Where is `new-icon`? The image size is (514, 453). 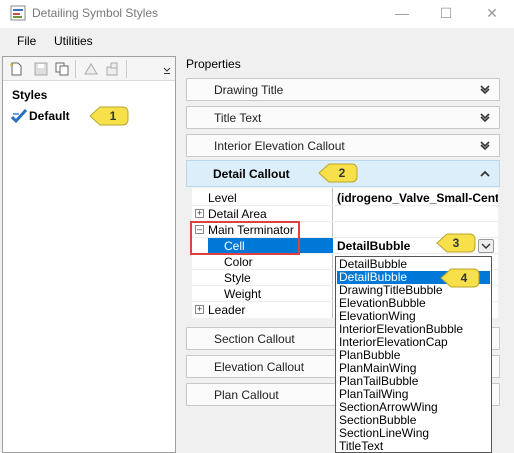
new-icon is located at coordinates (16, 69).